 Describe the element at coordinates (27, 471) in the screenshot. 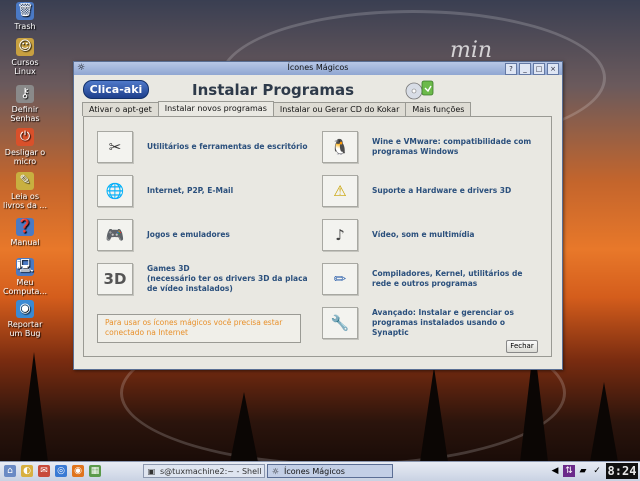

I see `konqueror-icon: ◐` at that location.